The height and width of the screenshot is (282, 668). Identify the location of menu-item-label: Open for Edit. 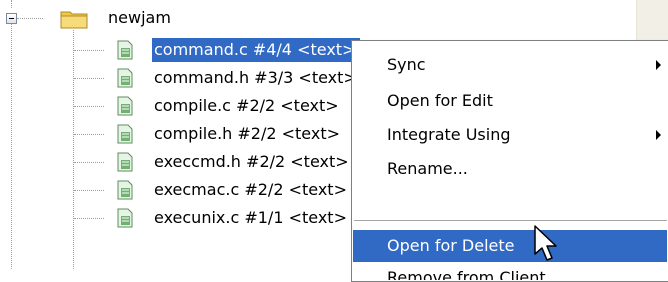
(440, 100).